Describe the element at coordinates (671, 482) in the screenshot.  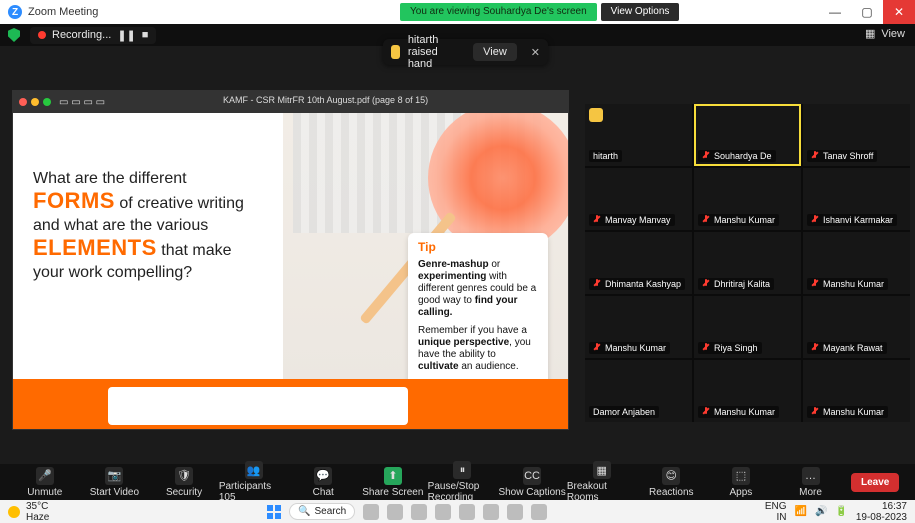
I see `reactions-button: 😊 Reactions` at that location.